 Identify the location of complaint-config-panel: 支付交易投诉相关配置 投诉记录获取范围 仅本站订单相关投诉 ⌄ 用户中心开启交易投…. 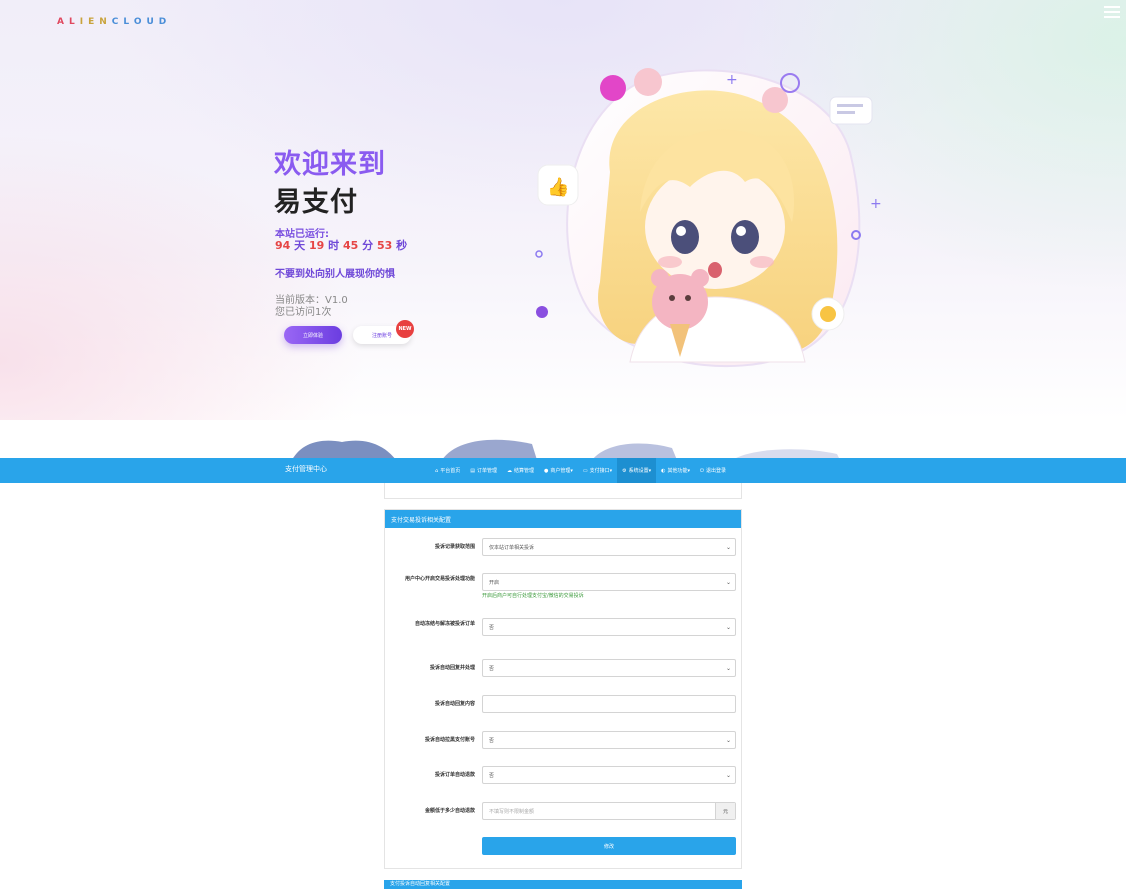
(563, 689).